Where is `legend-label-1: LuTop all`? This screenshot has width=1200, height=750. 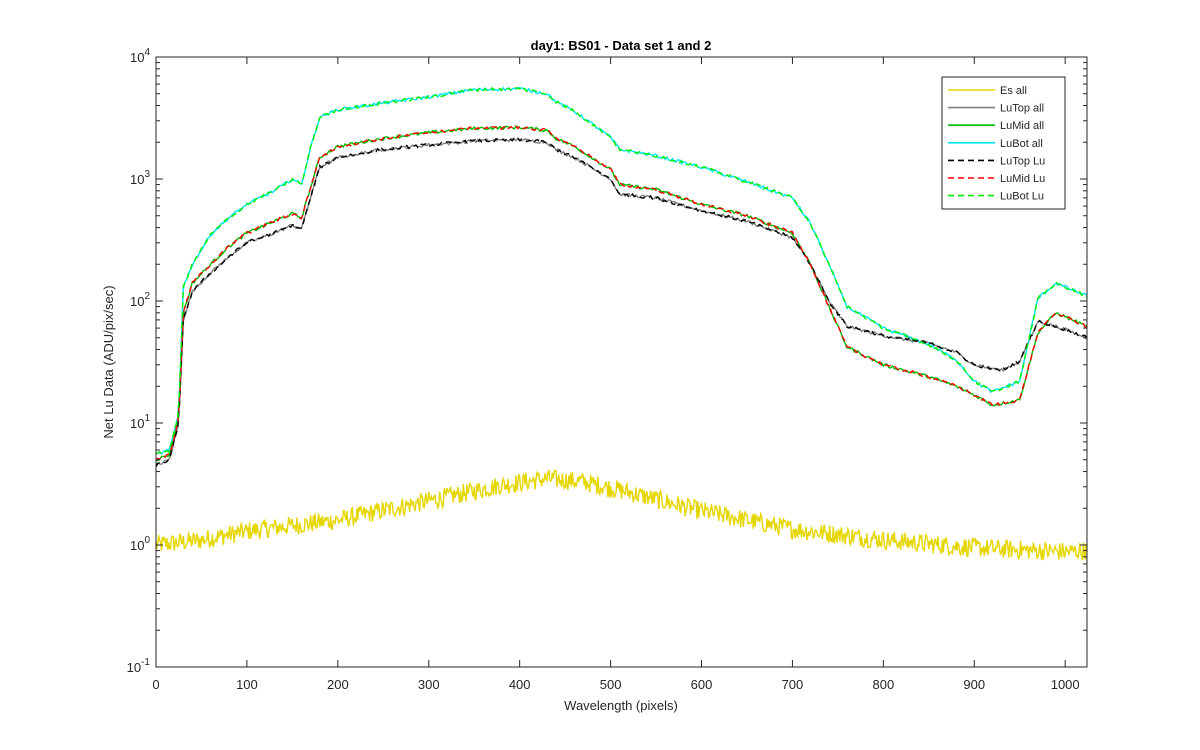 legend-label-1: LuTop all is located at coordinates (1022, 109).